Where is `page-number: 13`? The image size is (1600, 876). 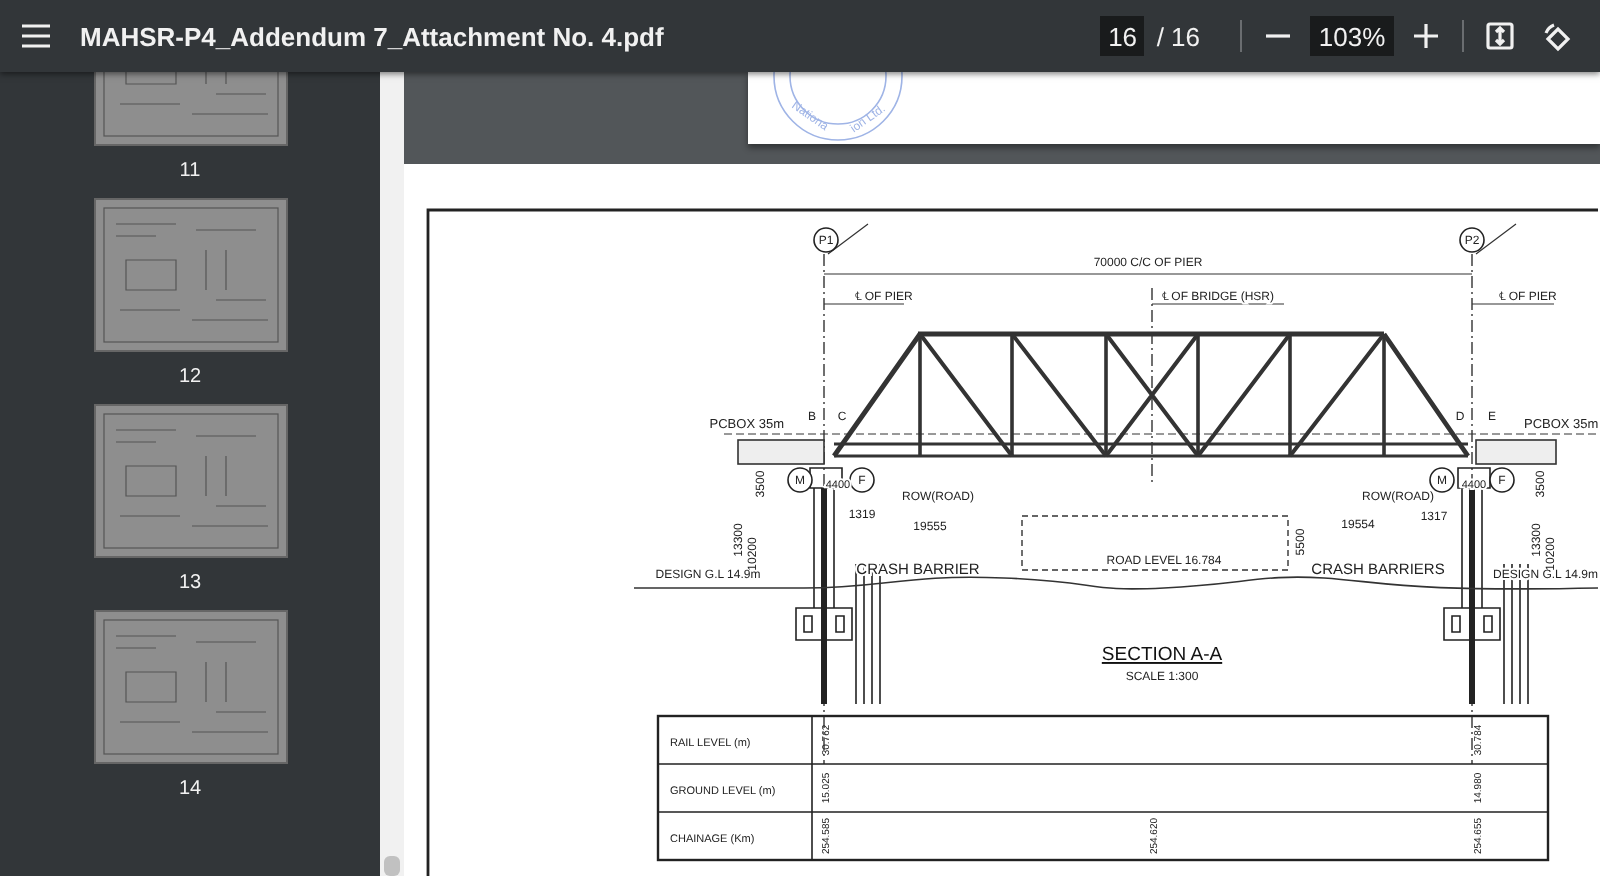
page-number: 13 is located at coordinates (190, 583).